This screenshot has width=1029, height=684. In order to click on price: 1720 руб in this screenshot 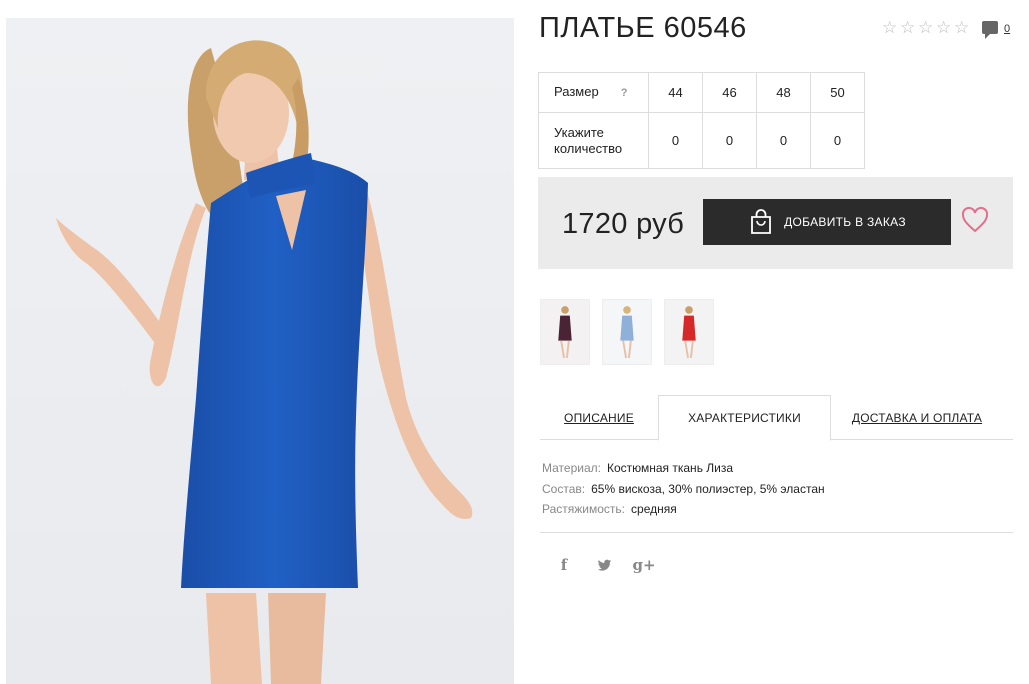, I will do `click(623, 224)`.